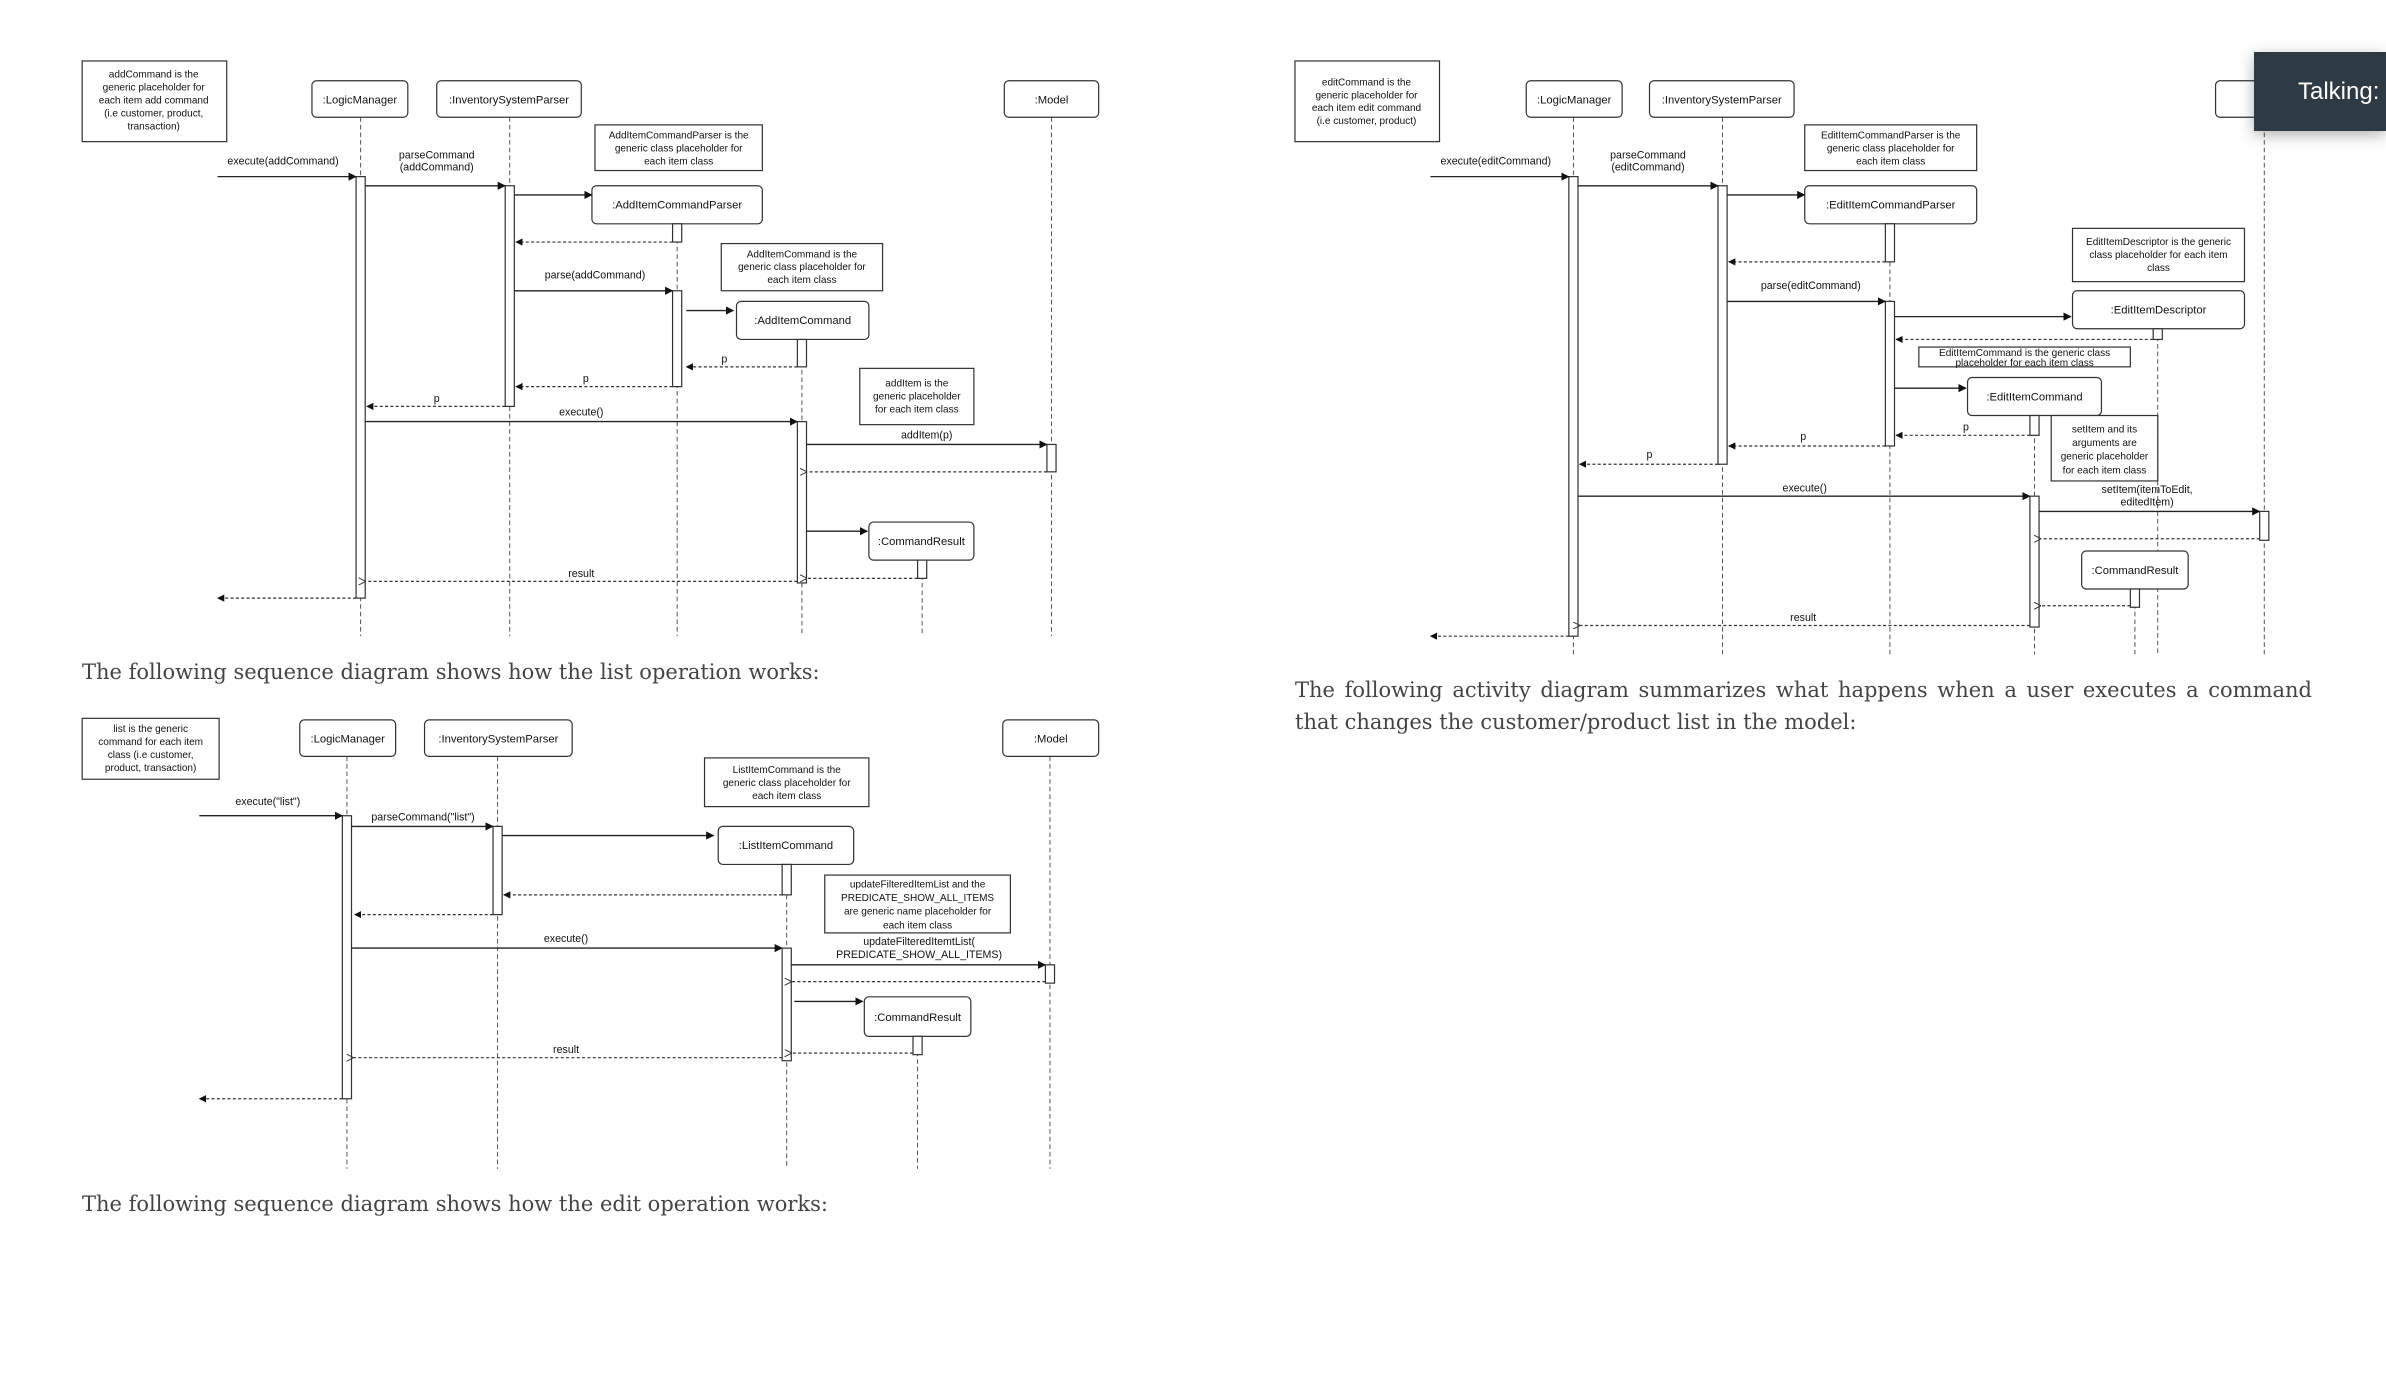 This screenshot has width=2386, height=1388. What do you see at coordinates (267, 802) in the screenshot?
I see `svg-text: execute("list")` at bounding box center [267, 802].